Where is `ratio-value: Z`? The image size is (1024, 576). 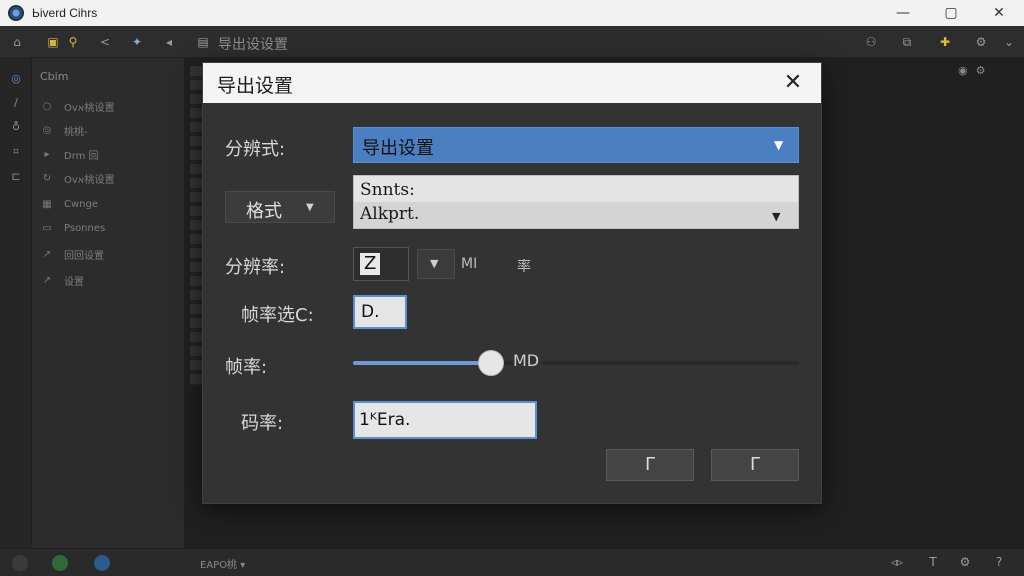
ratio-value: Z is located at coordinates (370, 264).